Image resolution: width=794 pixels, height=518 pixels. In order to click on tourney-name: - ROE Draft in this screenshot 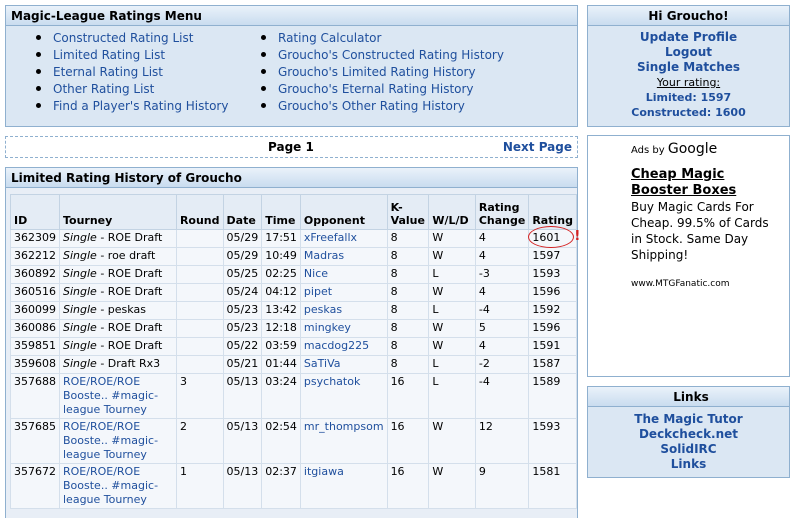, I will do `click(129, 291)`.